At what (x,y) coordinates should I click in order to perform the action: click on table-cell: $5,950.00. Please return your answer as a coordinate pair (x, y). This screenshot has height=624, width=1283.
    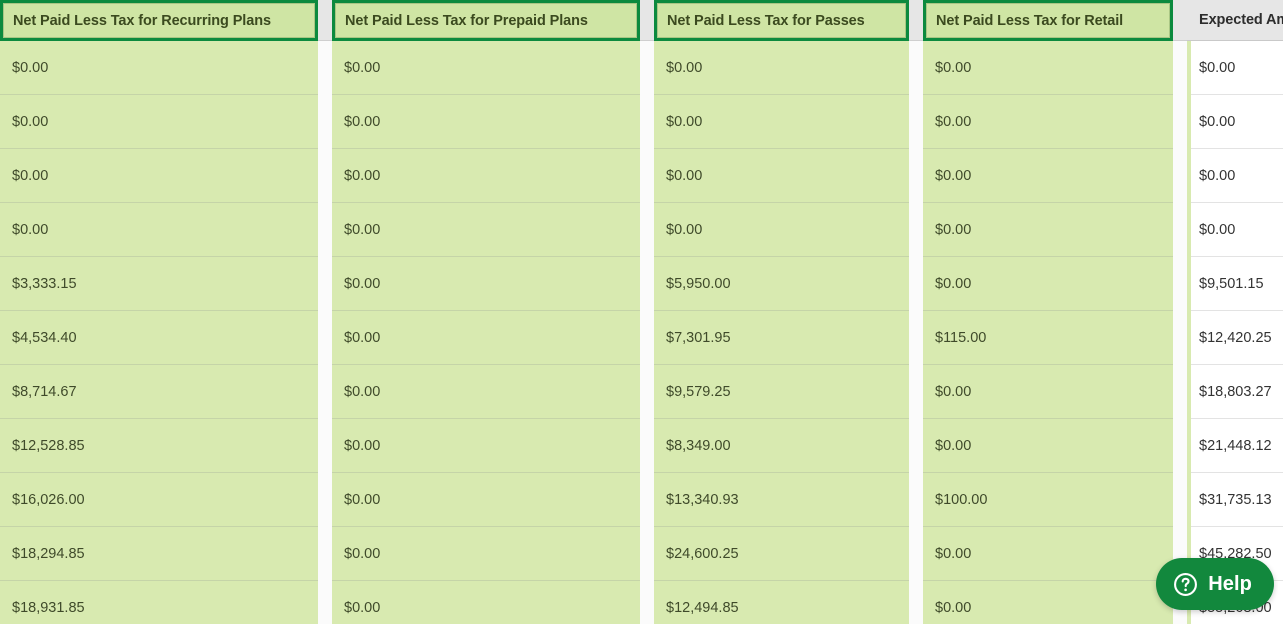
    Looking at the image, I should click on (781, 284).